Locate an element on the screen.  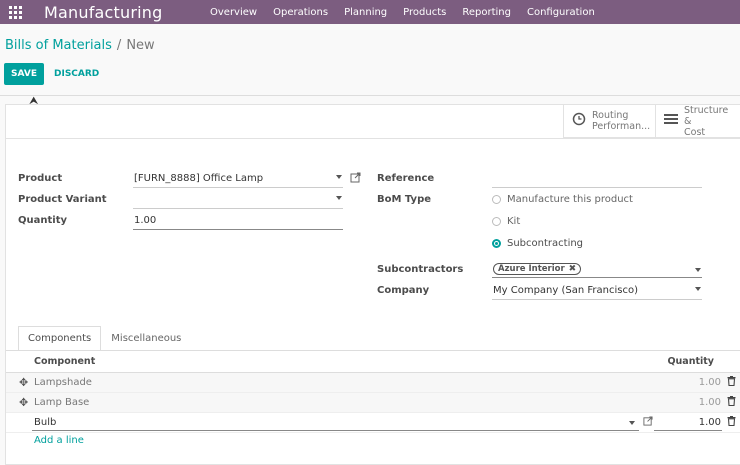
bom-type-manufacture-label: Manufacture this product is located at coordinates (570, 199).